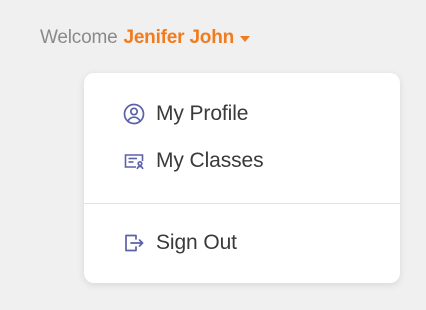  What do you see at coordinates (242, 203) in the screenshot?
I see `menu-divider` at bounding box center [242, 203].